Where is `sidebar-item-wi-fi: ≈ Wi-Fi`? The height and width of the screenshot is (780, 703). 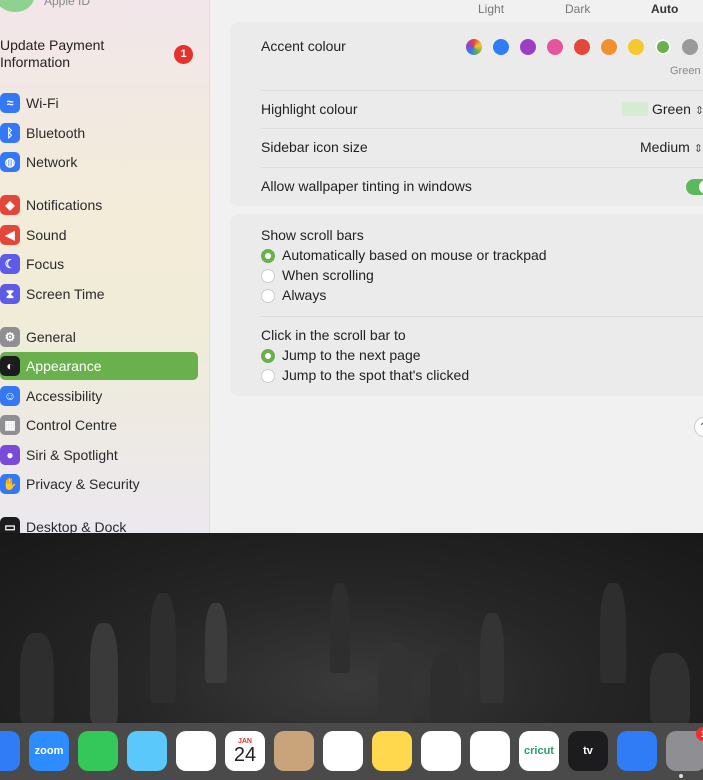
sidebar-item-wi-fi: ≈ Wi-Fi is located at coordinates (99, 103).